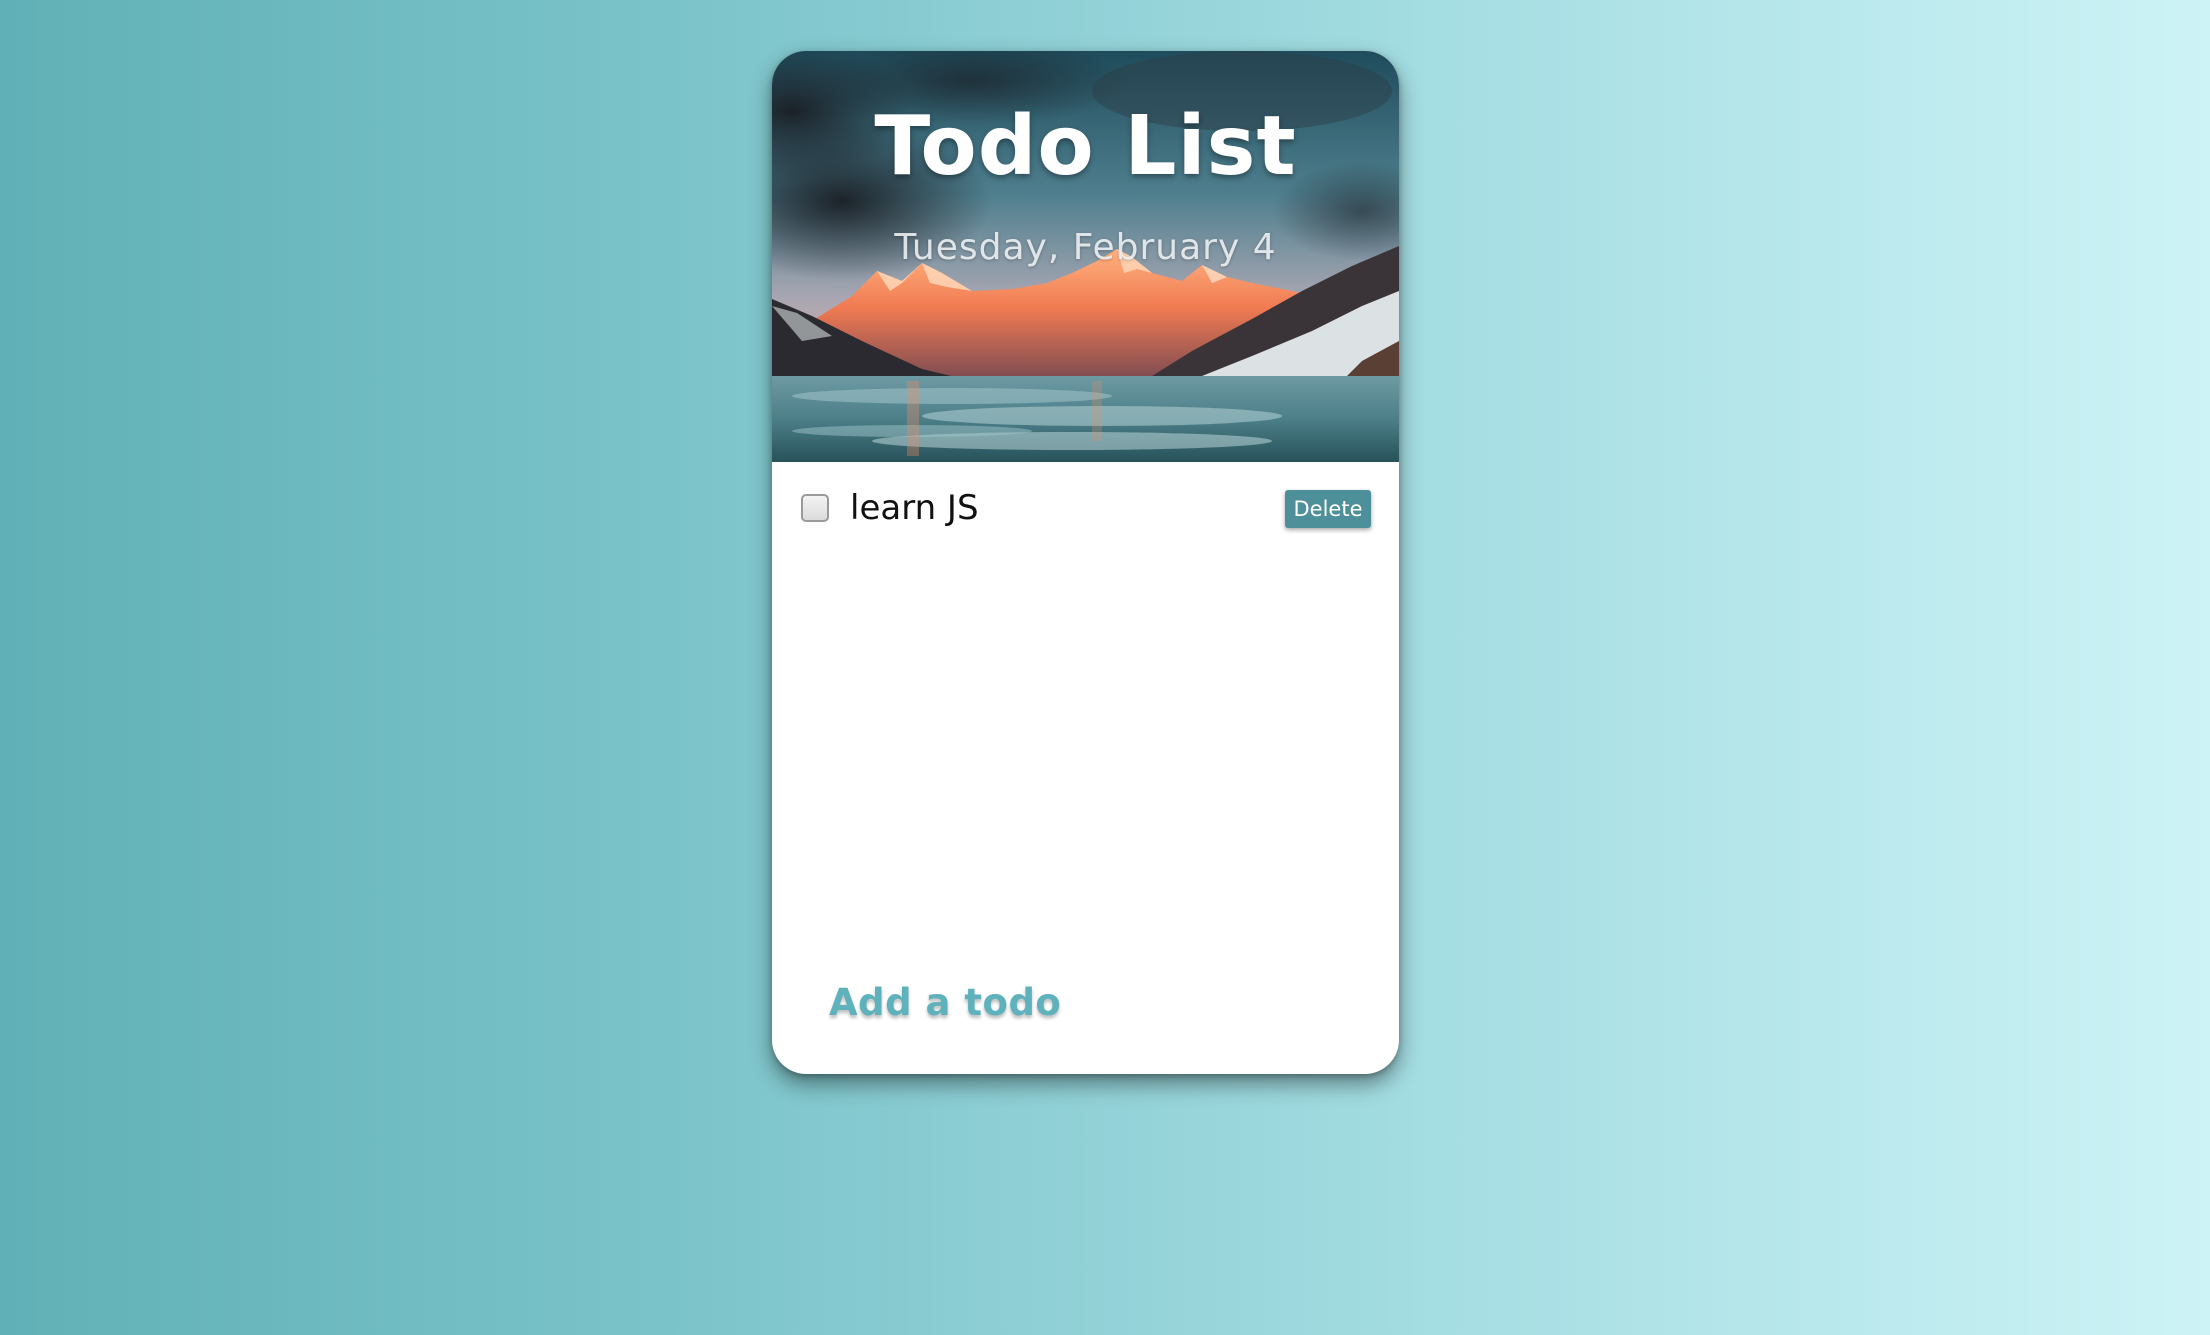 The width and height of the screenshot is (2210, 1335). I want to click on todo-item: learn JS Delete, so click(1085, 508).